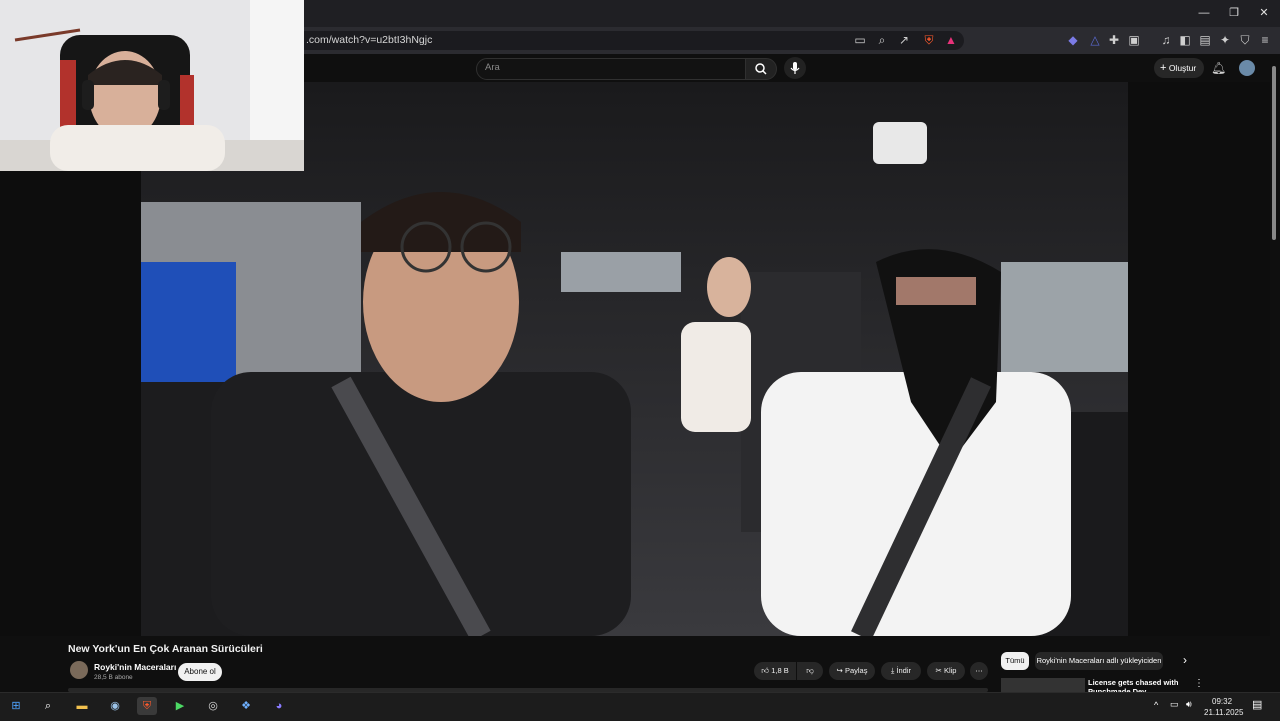  I want to click on like-button: 👍︎ 1,8 B, so click(775, 671).